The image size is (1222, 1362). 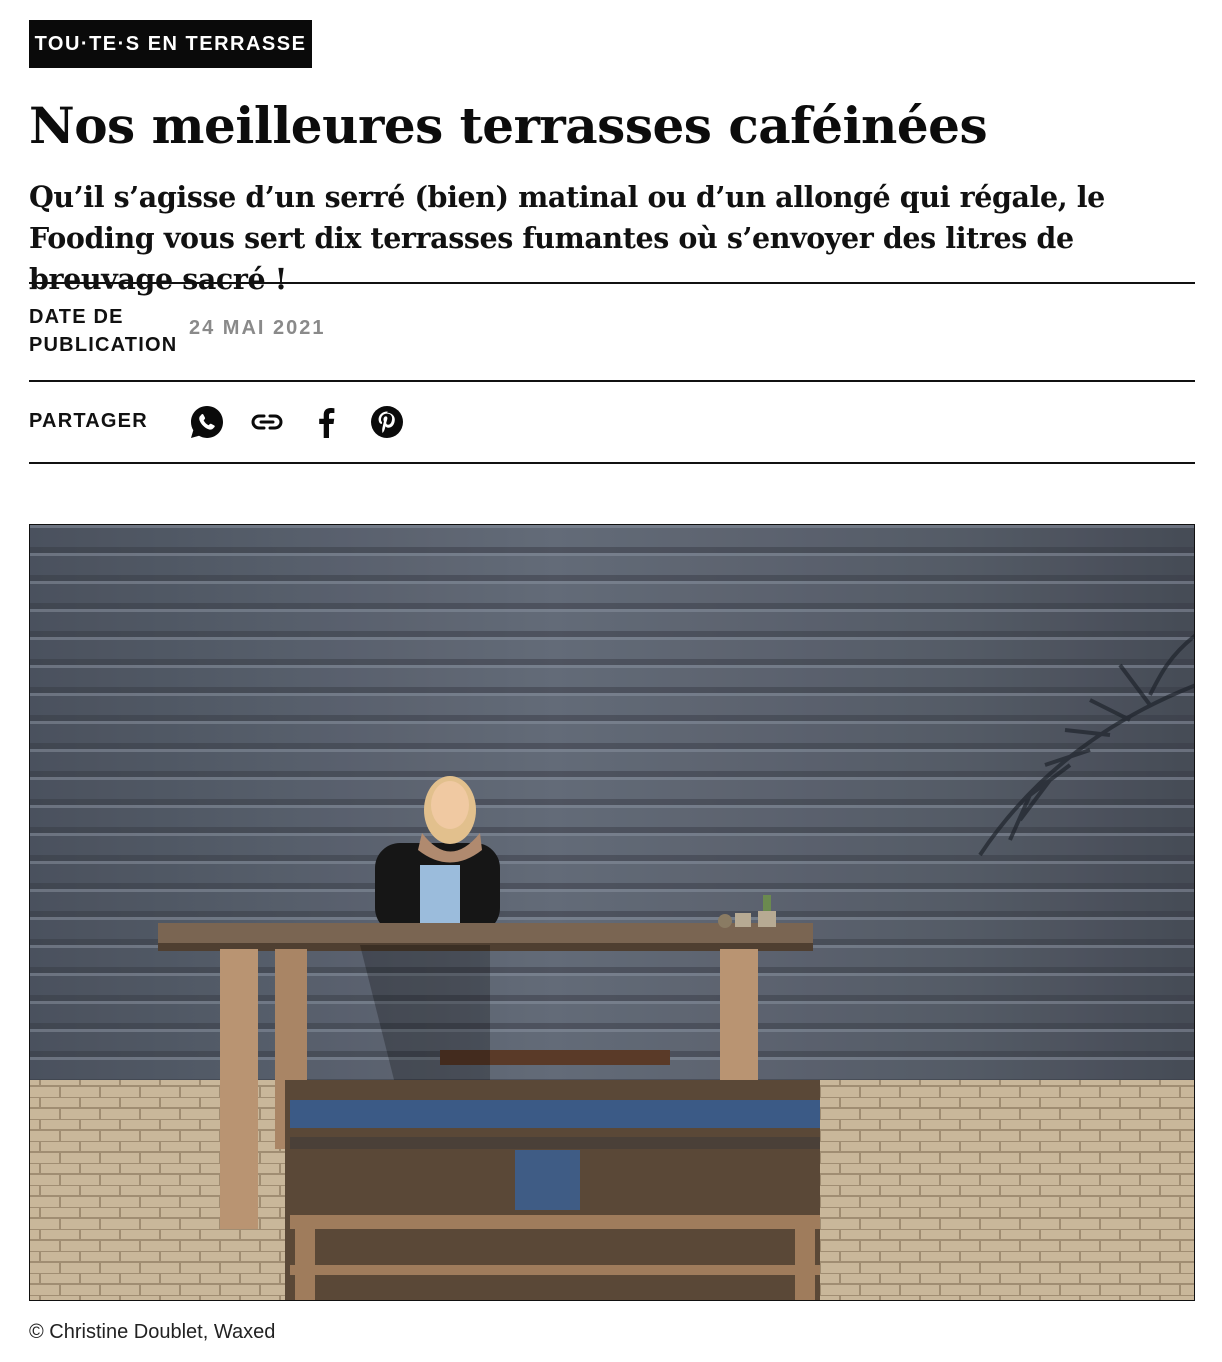 I want to click on page-title: Nos meilleures terrasses caféinées, so click(x=508, y=125).